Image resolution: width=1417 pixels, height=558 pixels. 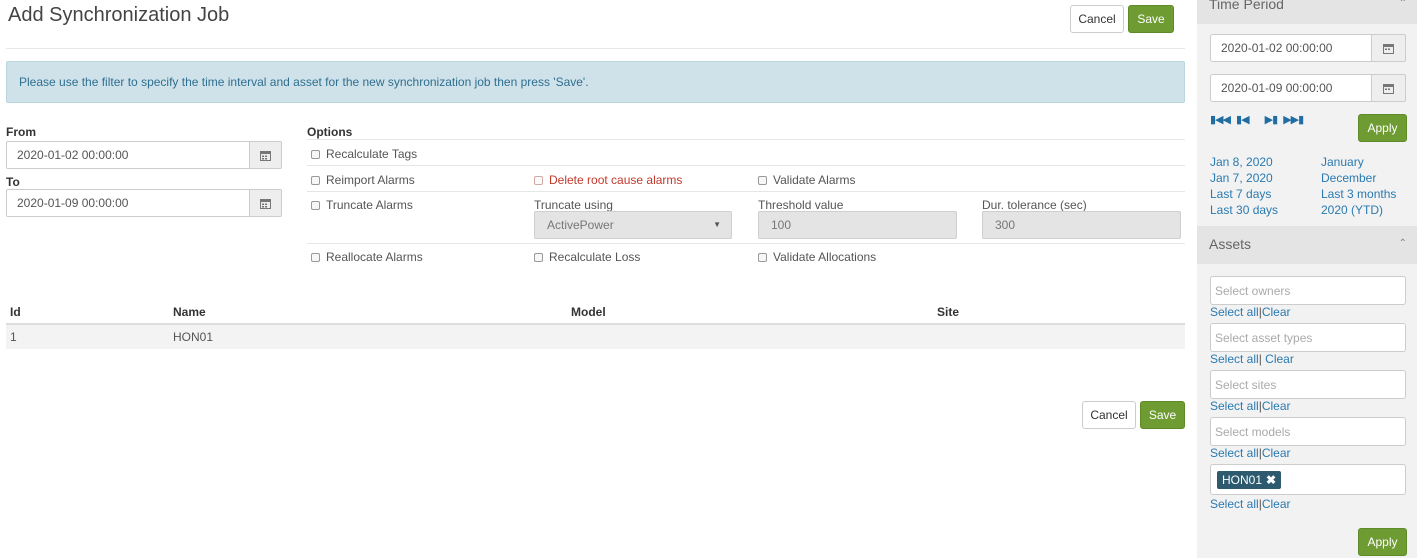 I want to click on recalculate-tags-label: Recalculate Tags, so click(x=372, y=154).